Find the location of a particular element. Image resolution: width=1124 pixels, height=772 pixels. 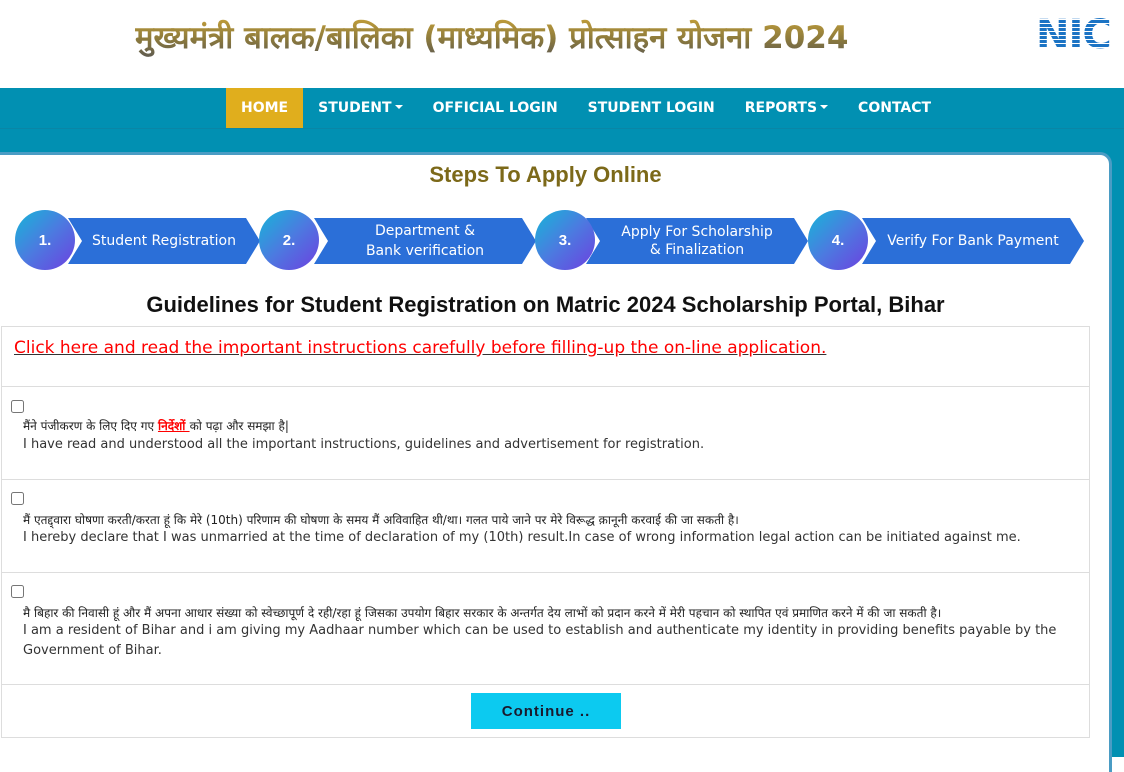

divider is located at coordinates (562, 128).